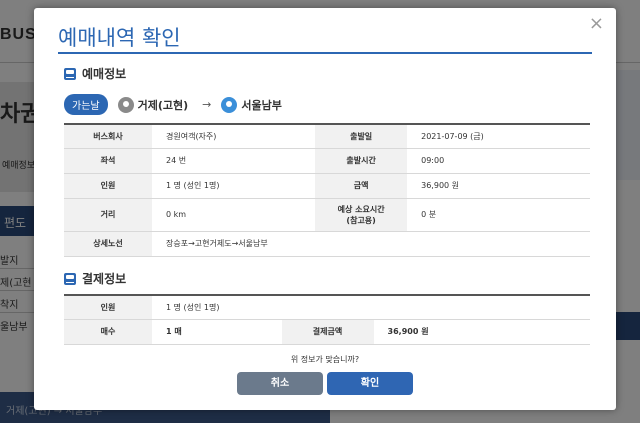 This screenshot has width=640, height=423. I want to click on direction-badge: 가는날, so click(86, 104).